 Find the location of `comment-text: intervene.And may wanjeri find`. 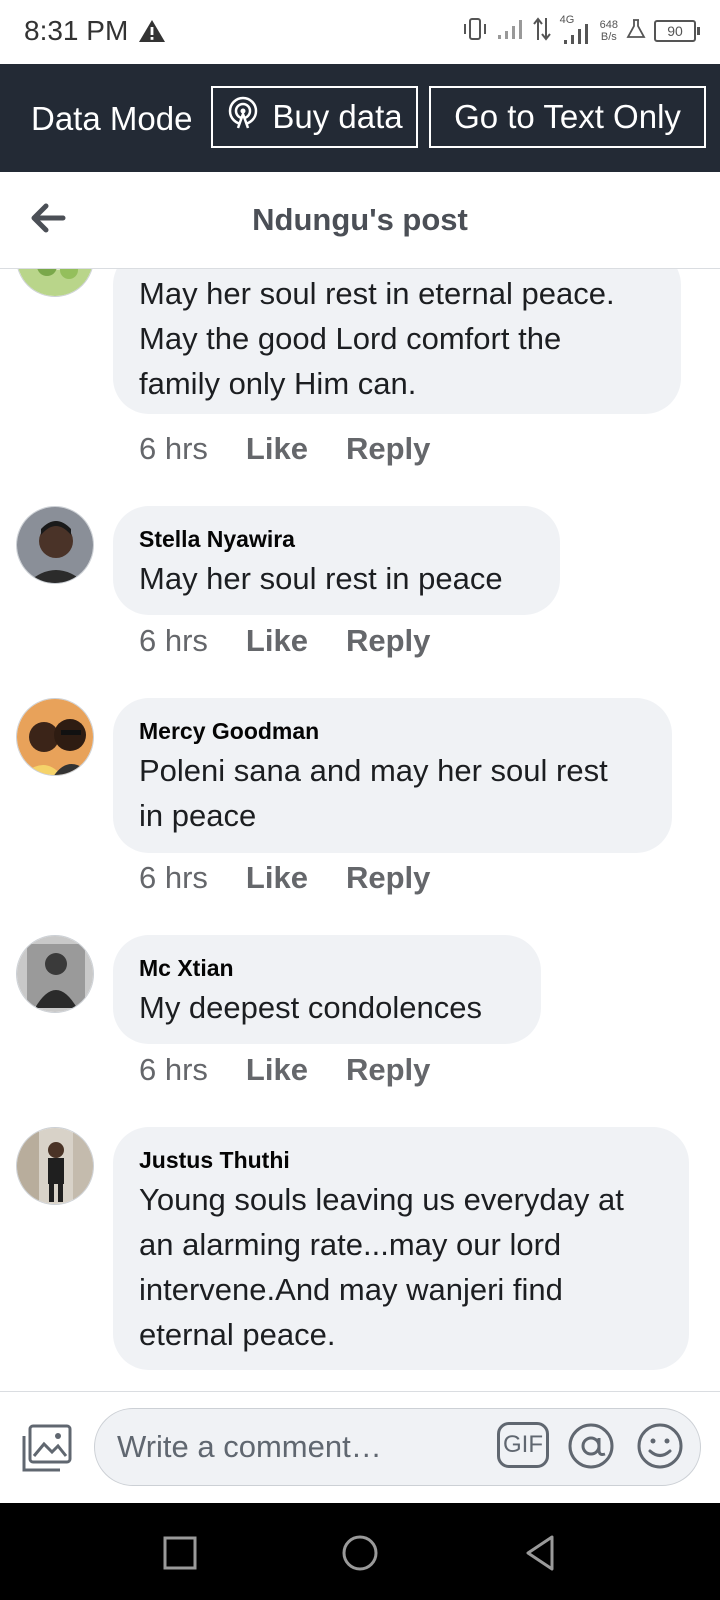

comment-text: intervene.And may wanjeri find is located at coordinates (351, 1289).